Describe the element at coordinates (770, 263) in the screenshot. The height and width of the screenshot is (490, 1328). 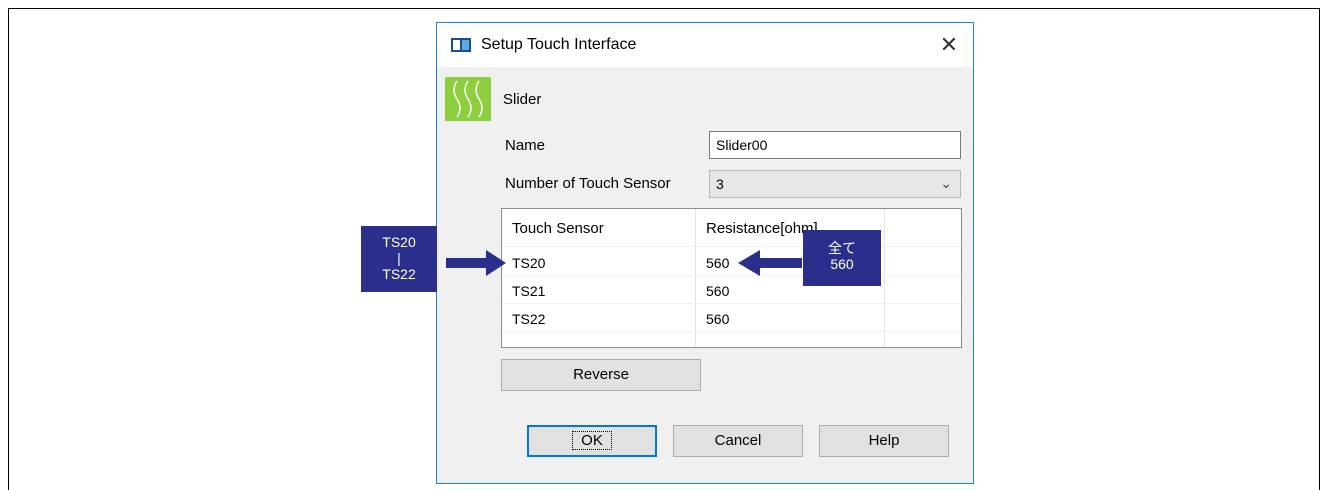
I see `left-arrow-icon` at that location.